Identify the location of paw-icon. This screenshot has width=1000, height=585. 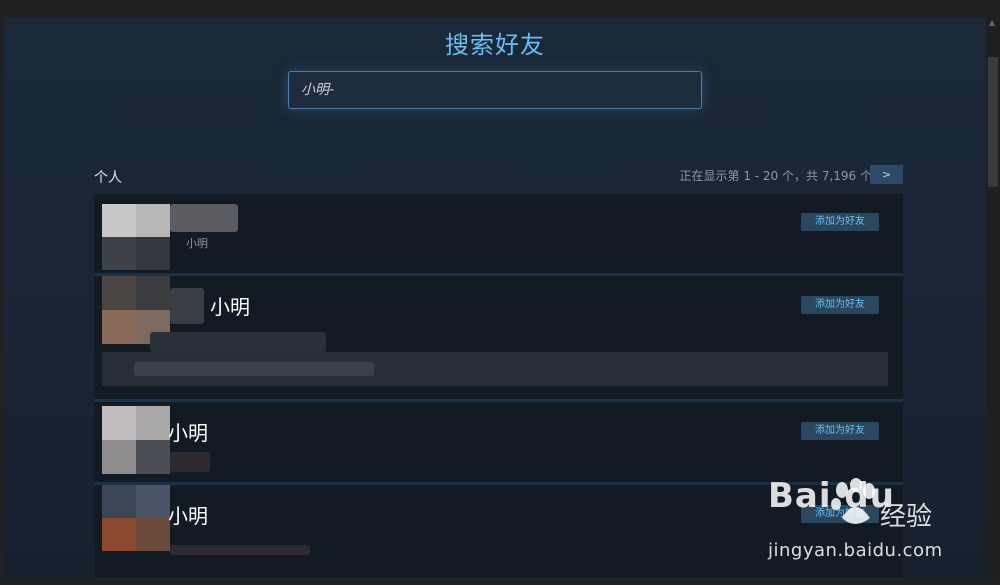
(853, 501).